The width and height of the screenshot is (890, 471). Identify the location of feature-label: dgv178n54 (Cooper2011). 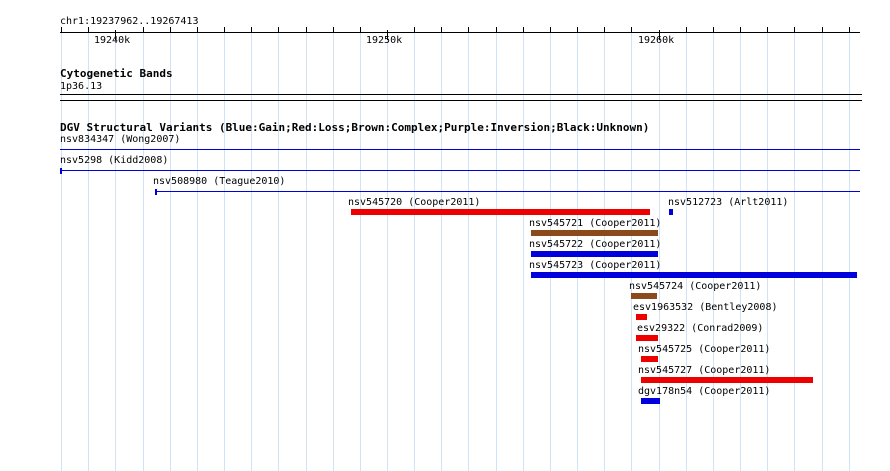
(704, 391).